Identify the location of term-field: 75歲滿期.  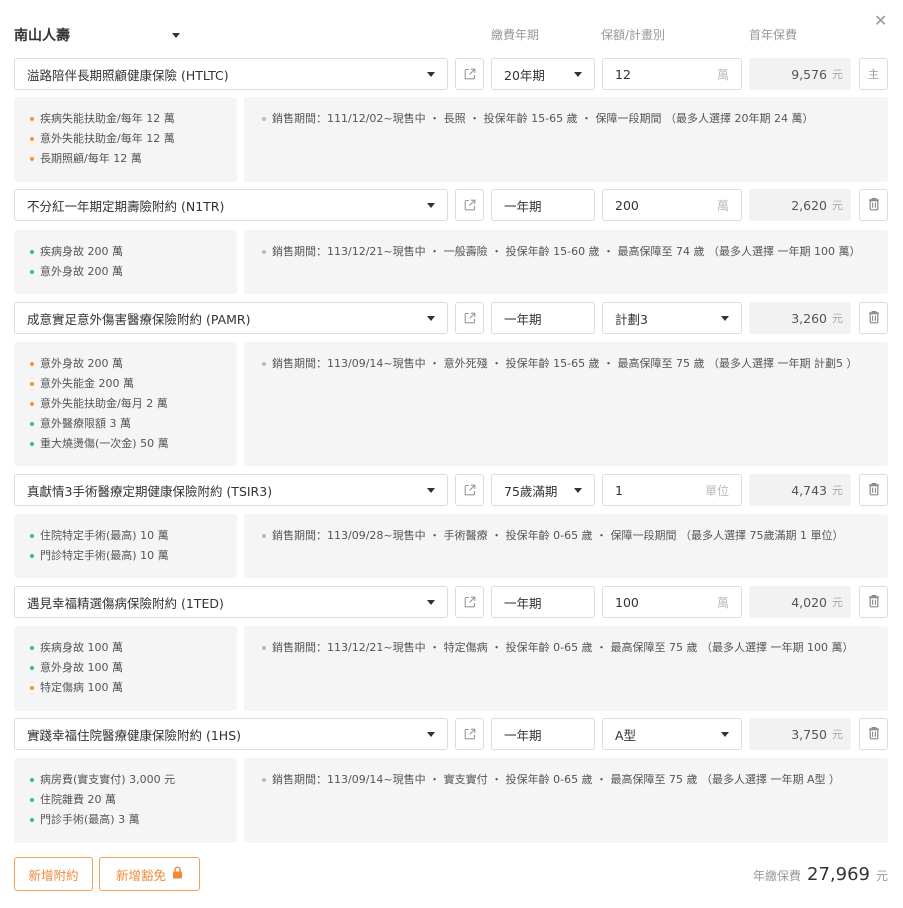
(543, 490).